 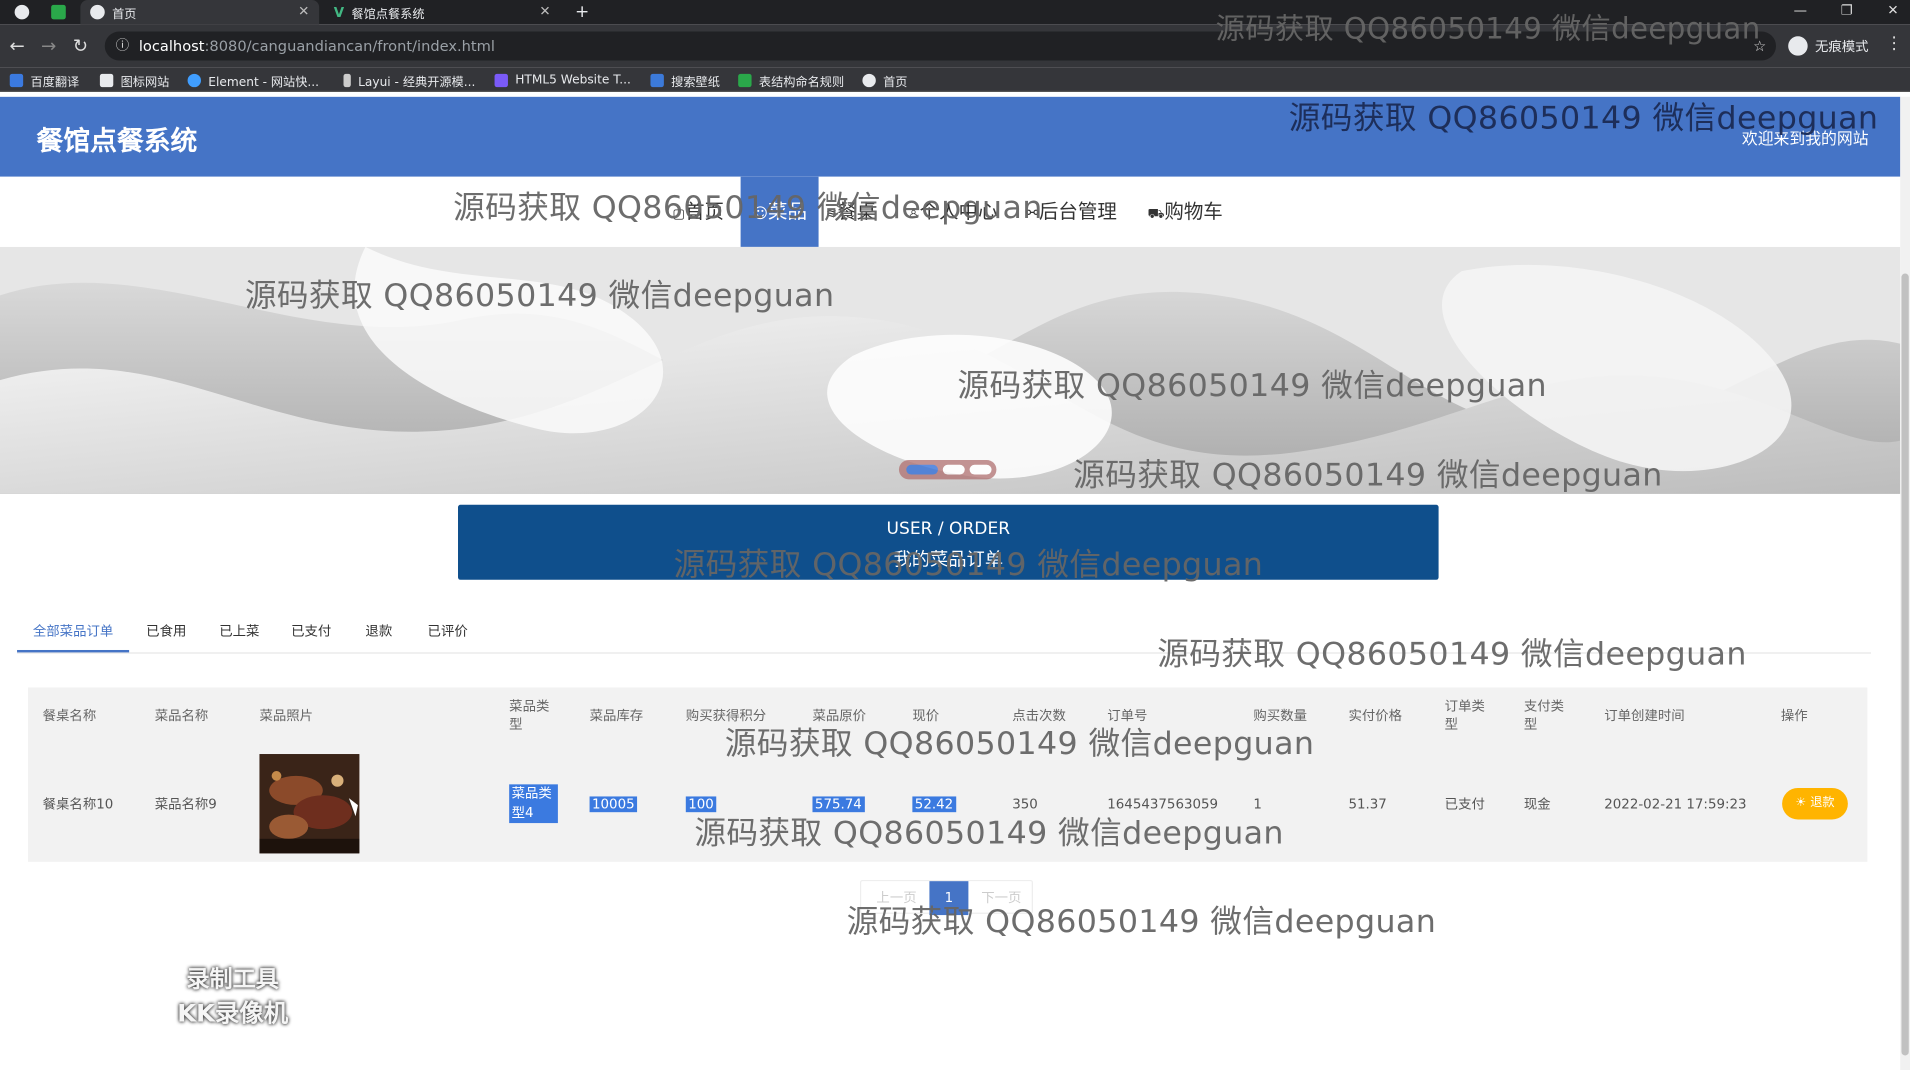 What do you see at coordinates (1798, 46) in the screenshot?
I see `incognito-icon` at bounding box center [1798, 46].